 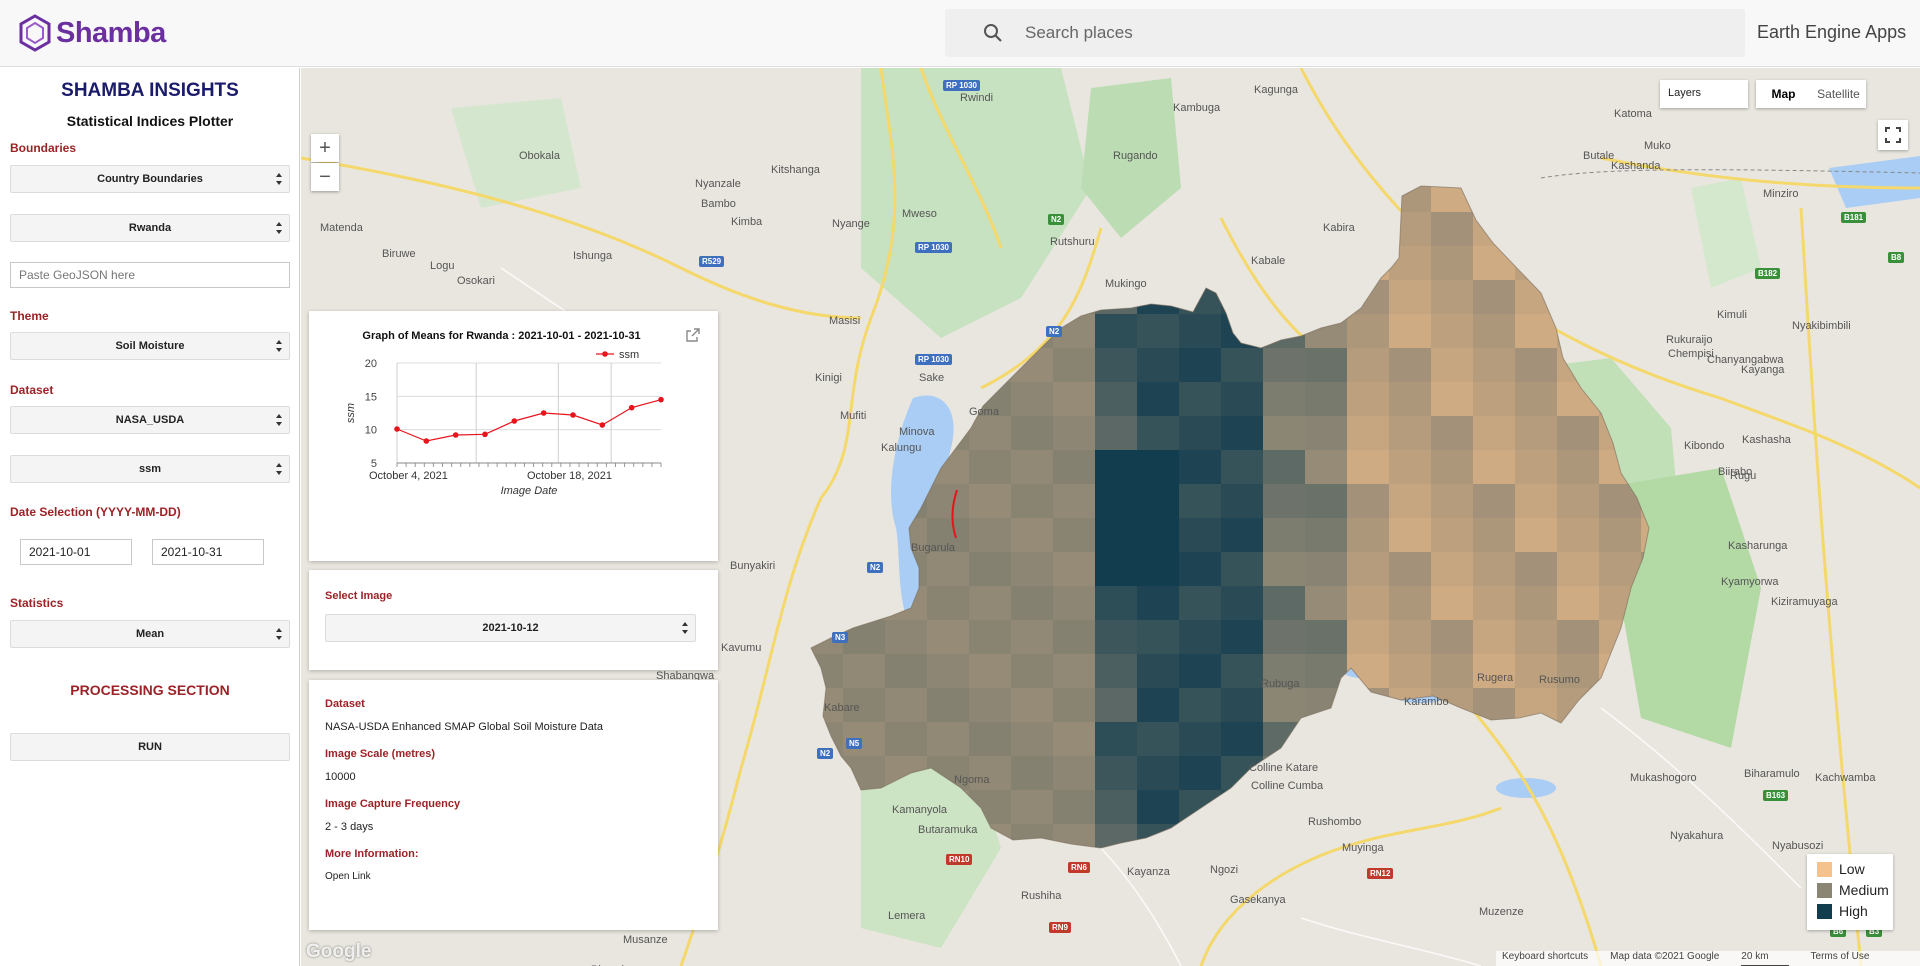 What do you see at coordinates (348, 876) in the screenshot?
I see `open-link: Open Link` at bounding box center [348, 876].